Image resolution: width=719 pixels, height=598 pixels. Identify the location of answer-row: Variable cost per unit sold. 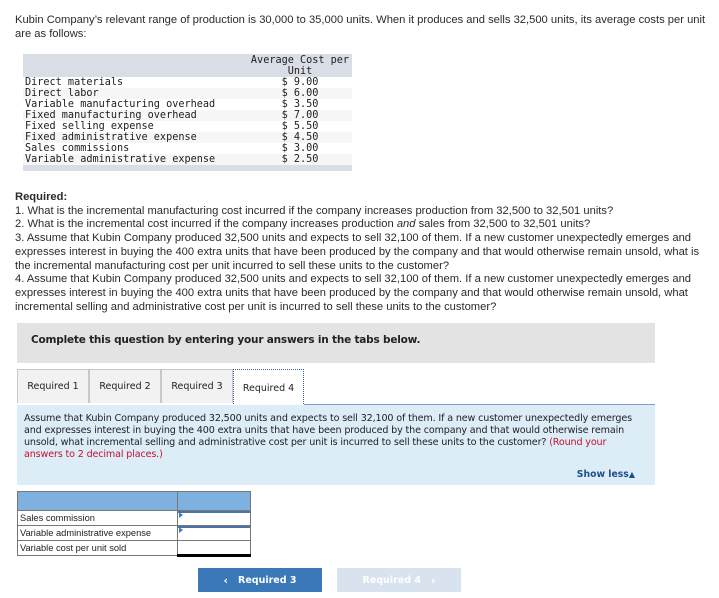
(134, 548).